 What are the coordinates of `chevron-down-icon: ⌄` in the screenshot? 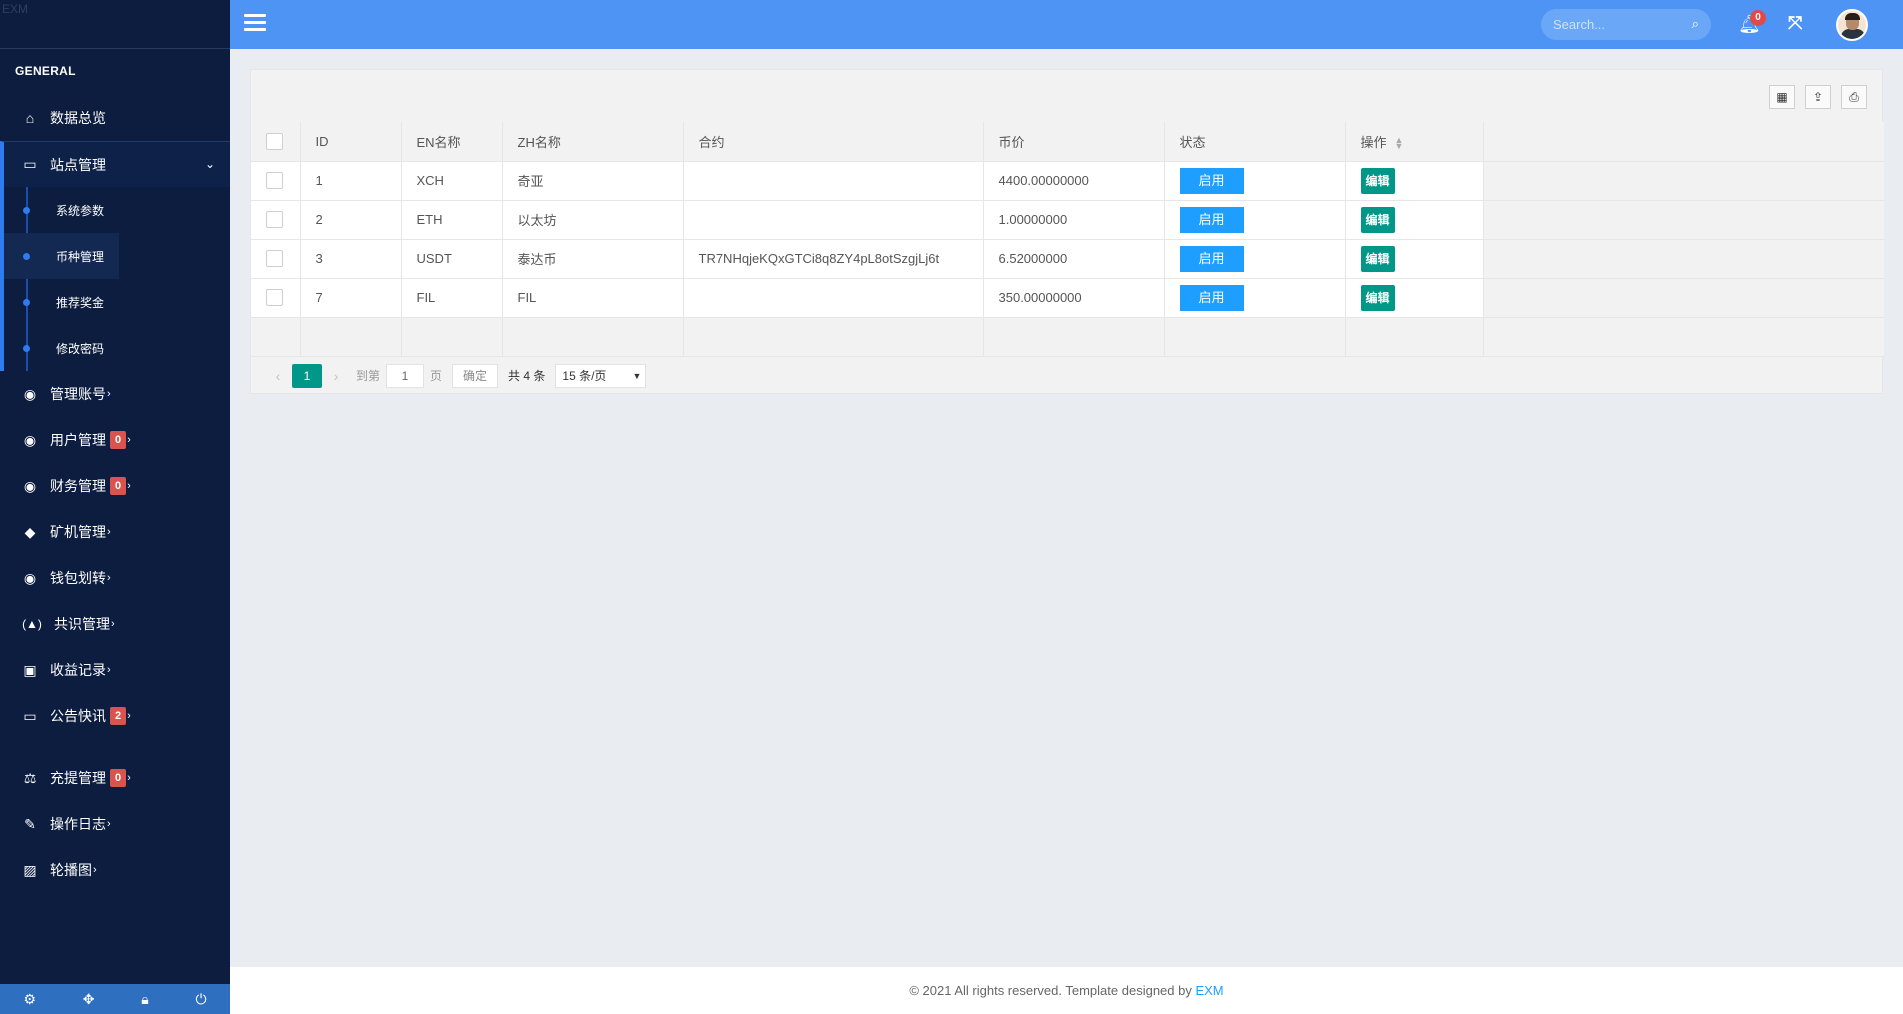 It's located at (209, 164).